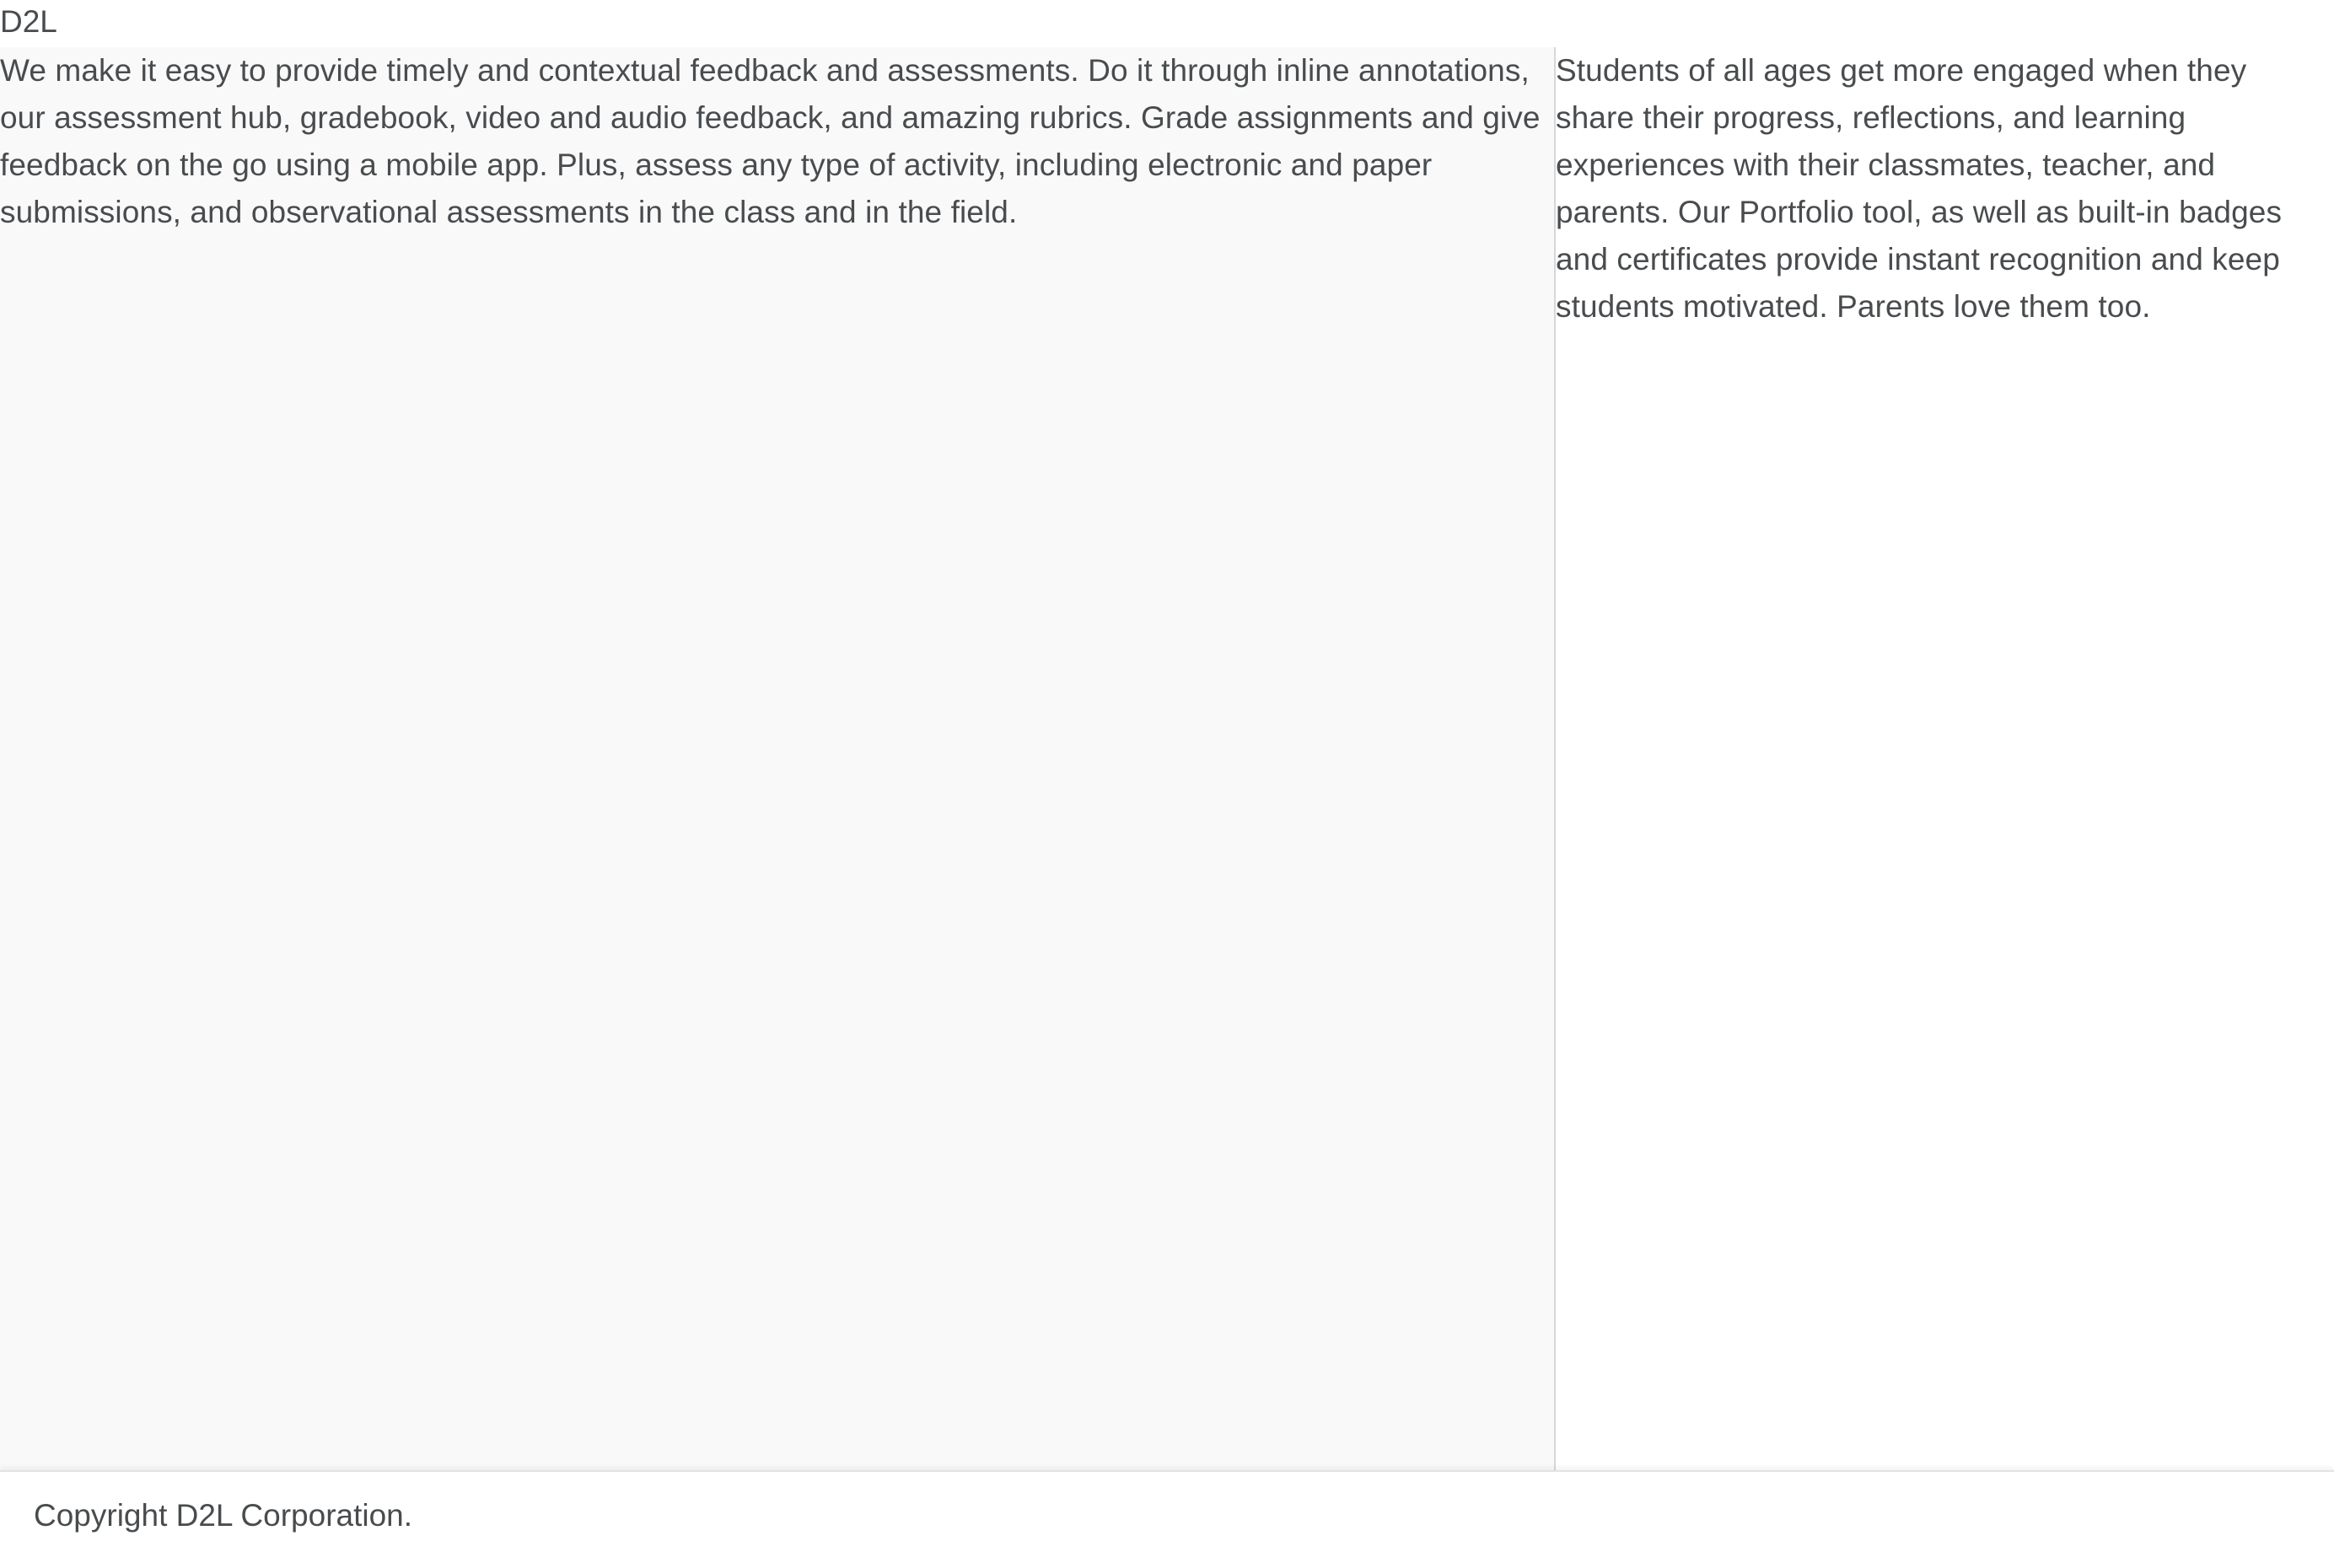  What do you see at coordinates (29, 22) in the screenshot?
I see `brand-logo-text: D2L` at bounding box center [29, 22].